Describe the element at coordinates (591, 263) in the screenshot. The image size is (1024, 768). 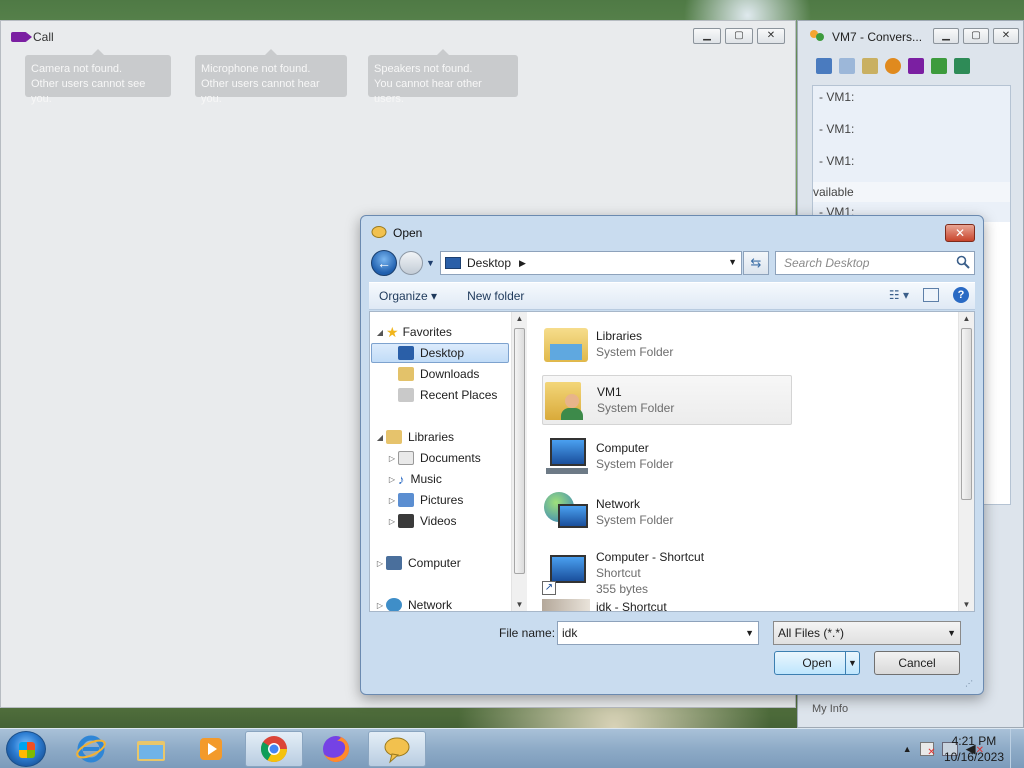
I see `address-bar: Desktop ▶ ▼` at that location.